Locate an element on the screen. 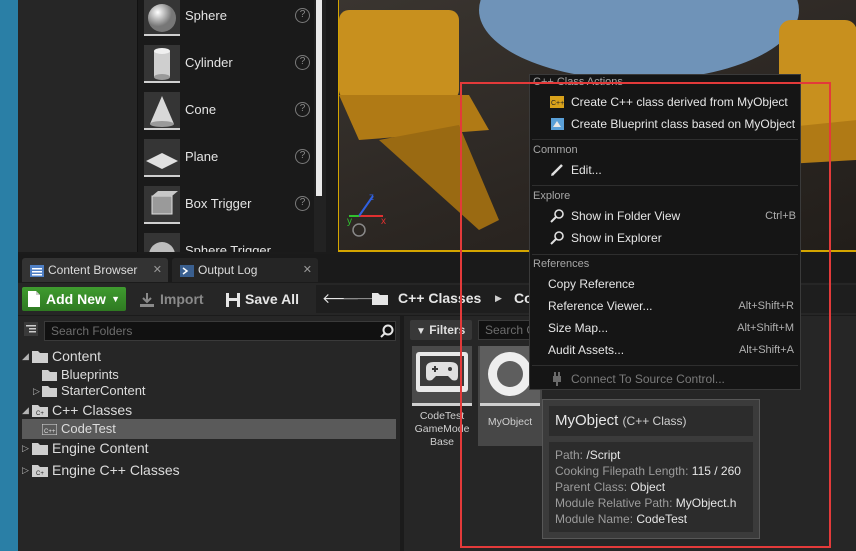 The height and width of the screenshot is (551, 856). place-item-cylinder: Cylinder ? is located at coordinates (226, 65).